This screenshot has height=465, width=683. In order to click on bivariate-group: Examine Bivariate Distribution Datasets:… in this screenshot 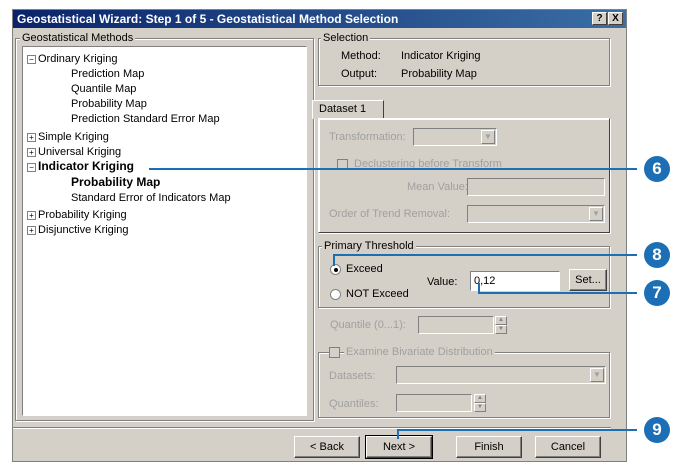, I will do `click(464, 382)`.